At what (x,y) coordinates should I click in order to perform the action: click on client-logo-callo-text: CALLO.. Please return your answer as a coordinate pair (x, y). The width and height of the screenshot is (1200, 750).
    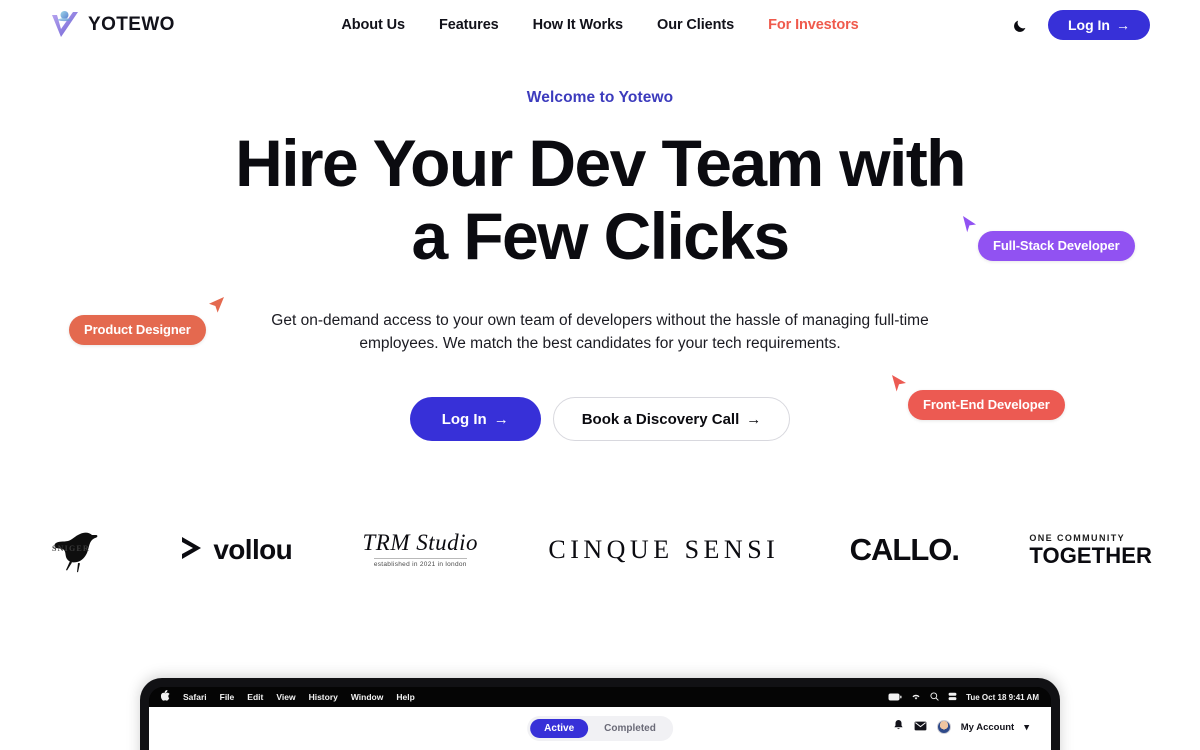
    Looking at the image, I should click on (904, 549).